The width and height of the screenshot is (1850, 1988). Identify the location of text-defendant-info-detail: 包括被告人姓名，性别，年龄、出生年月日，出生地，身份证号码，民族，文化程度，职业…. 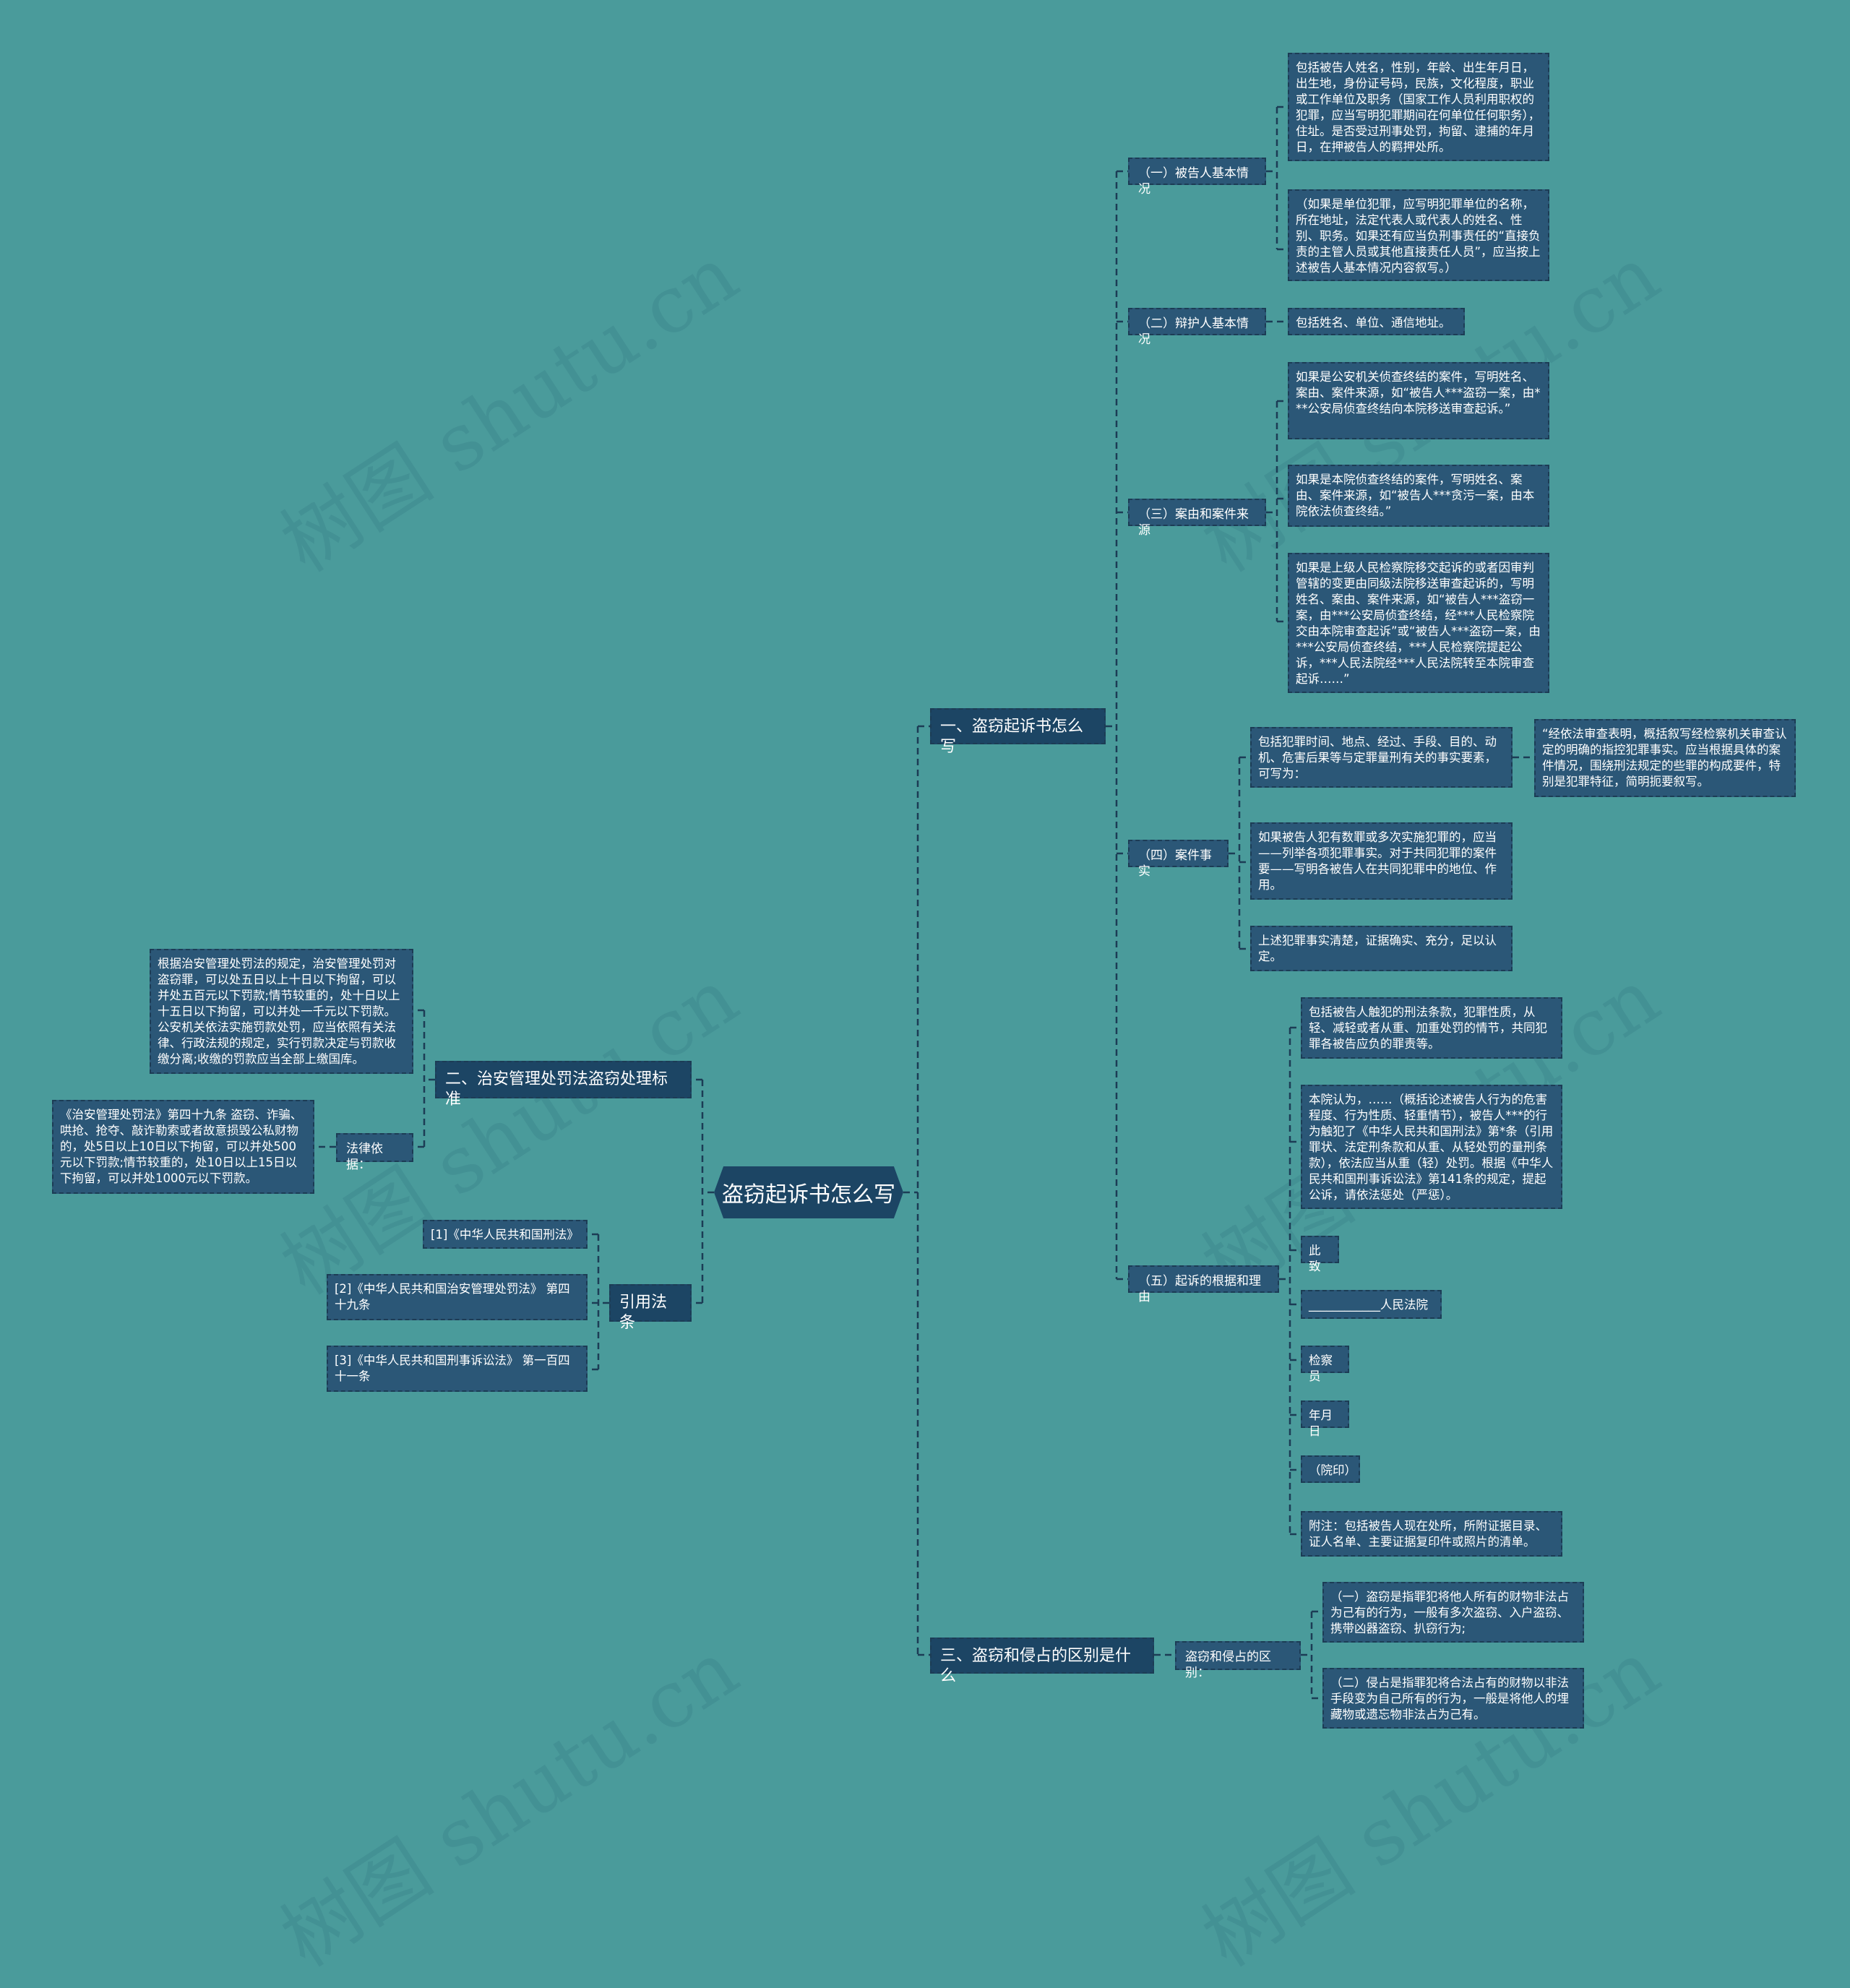
(1418, 107).